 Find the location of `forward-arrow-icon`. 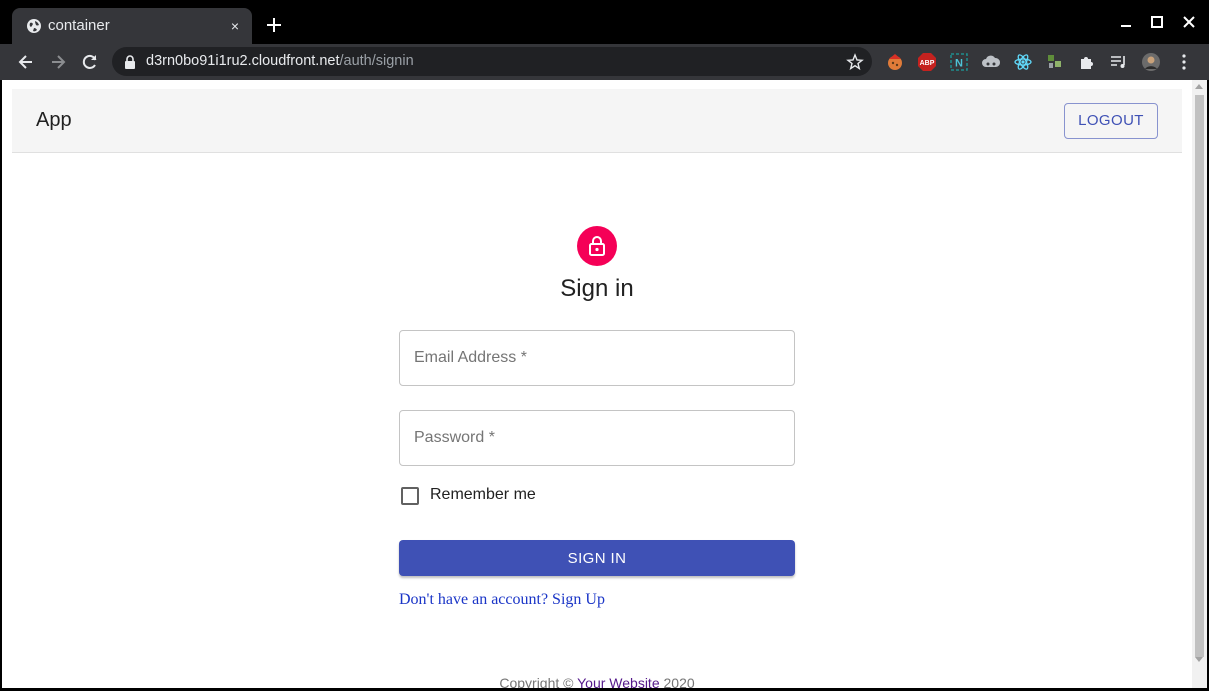

forward-arrow-icon is located at coordinates (58, 62).